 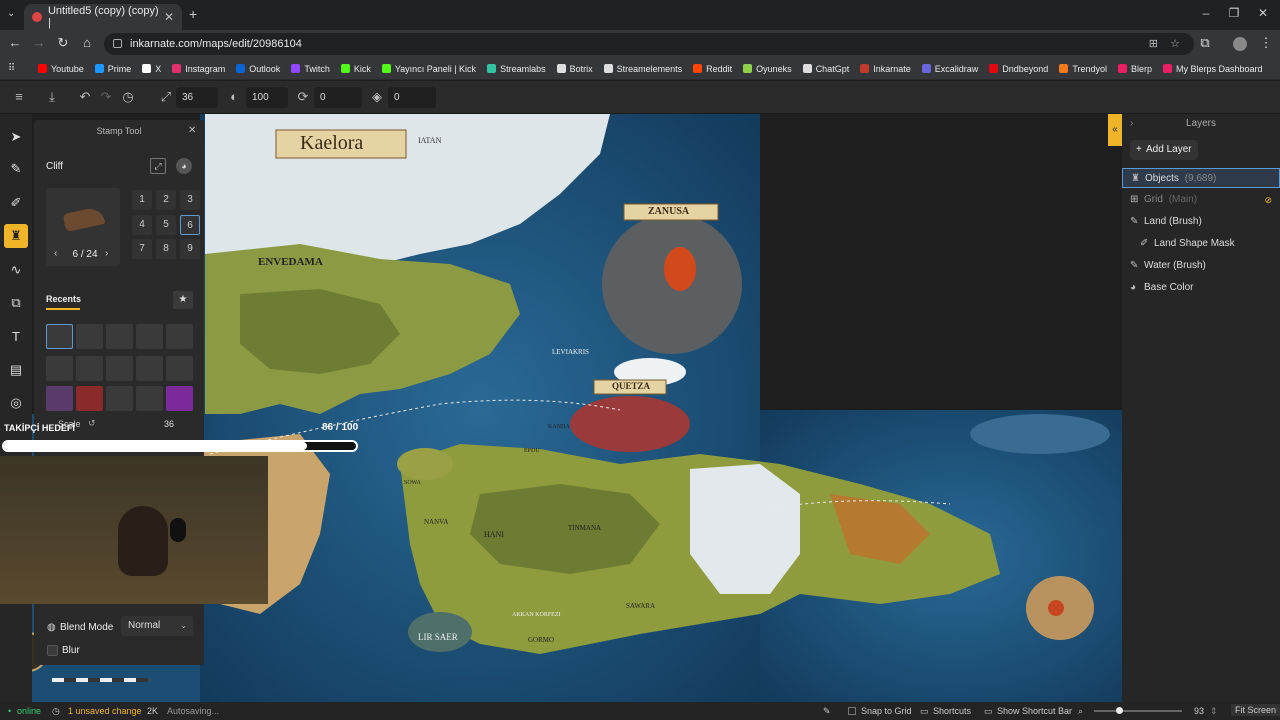 I want to click on close-tab-icon: ✕, so click(x=169, y=17).